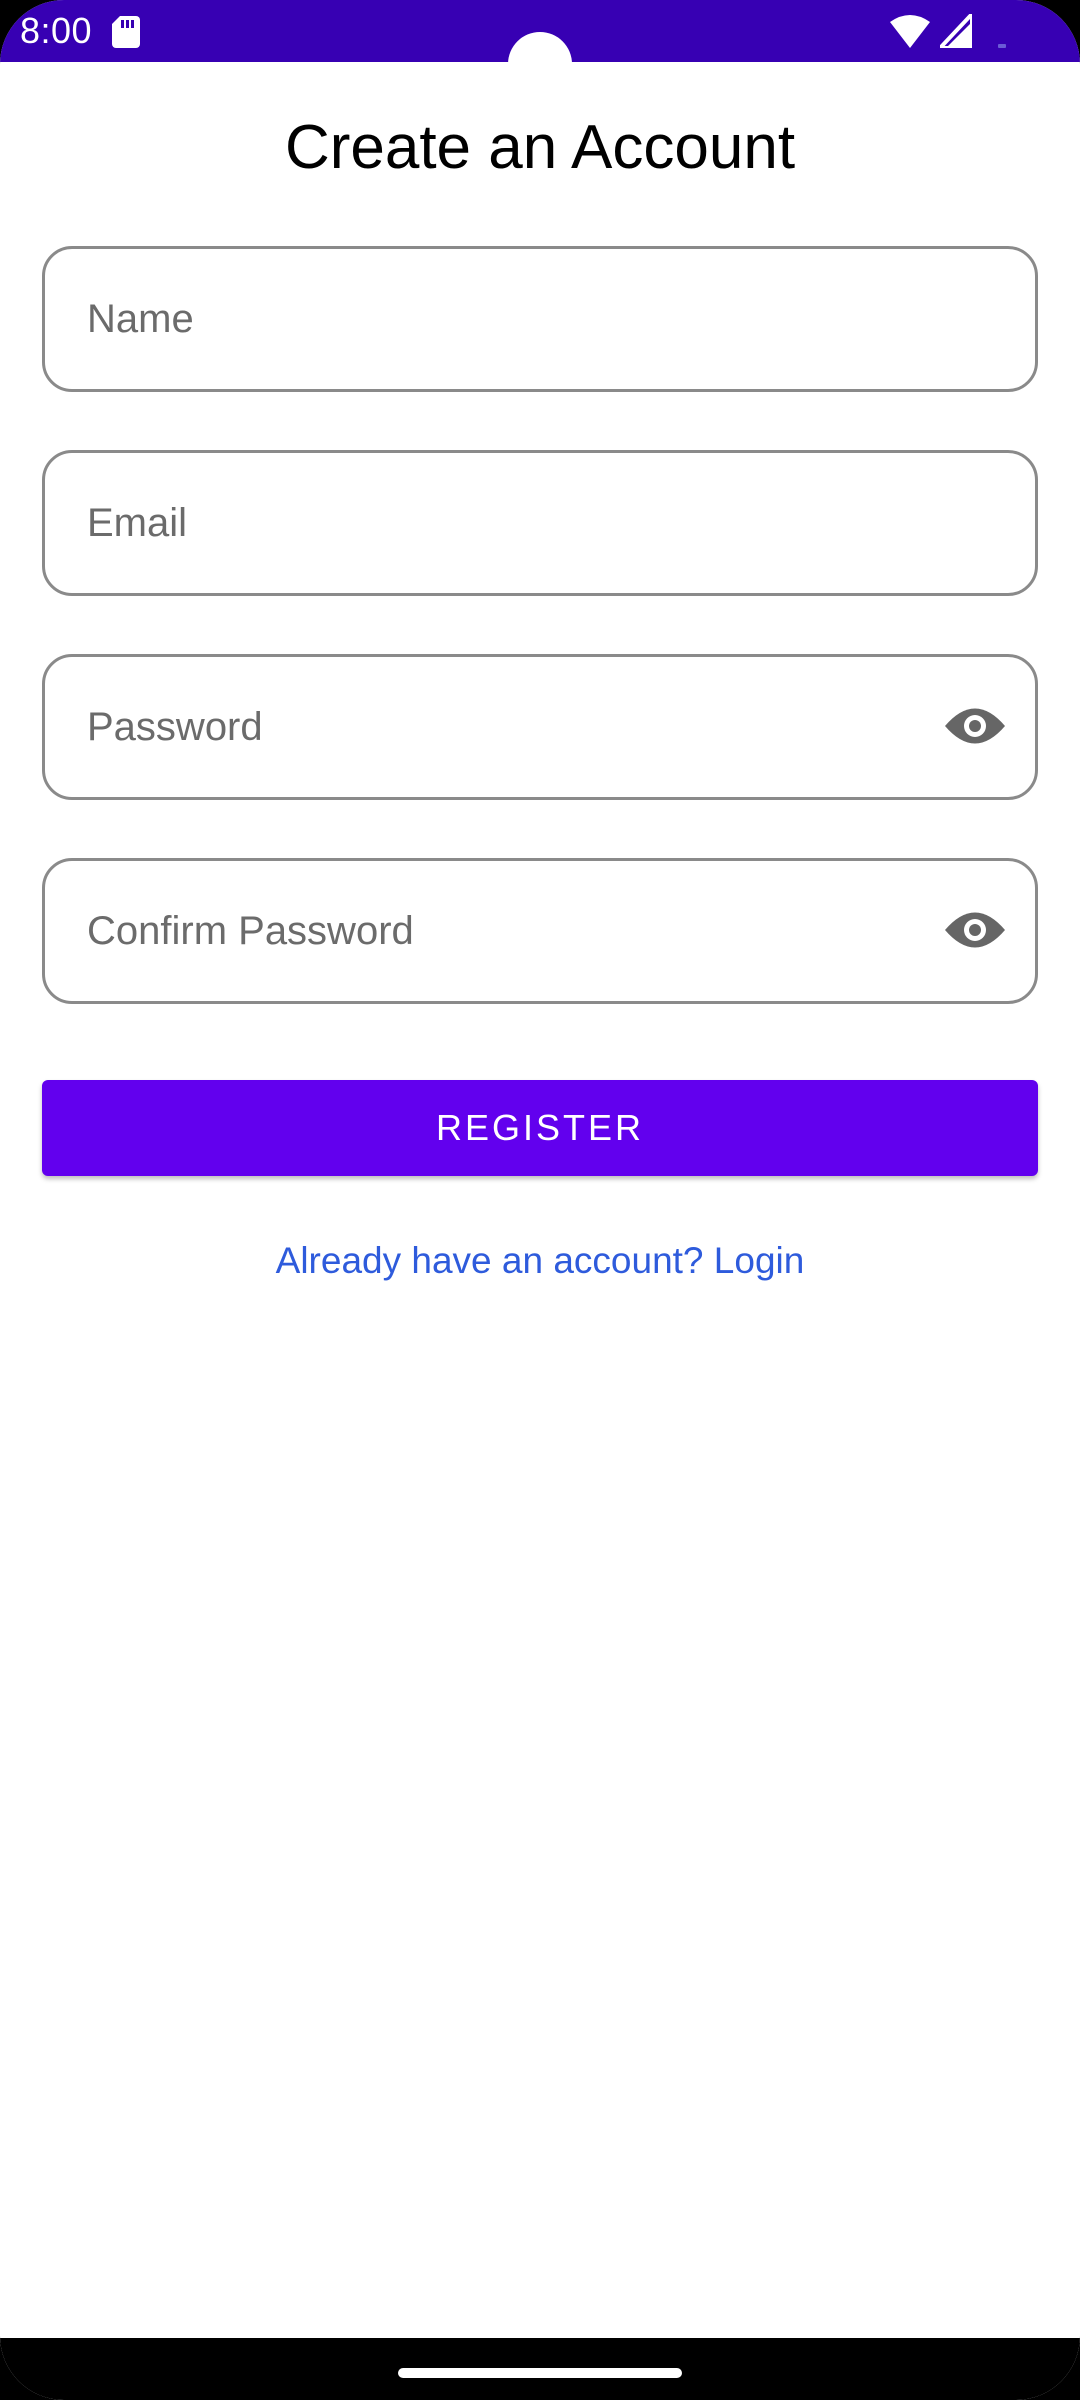  What do you see at coordinates (910, 31) in the screenshot?
I see `wifi-icon` at bounding box center [910, 31].